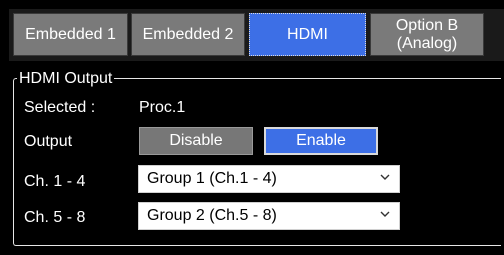 Image resolution: width=504 pixels, height=255 pixels. What do you see at coordinates (212, 215) in the screenshot?
I see `ch5-8-select-value: Group 2 (Ch.5 - 8)` at bounding box center [212, 215].